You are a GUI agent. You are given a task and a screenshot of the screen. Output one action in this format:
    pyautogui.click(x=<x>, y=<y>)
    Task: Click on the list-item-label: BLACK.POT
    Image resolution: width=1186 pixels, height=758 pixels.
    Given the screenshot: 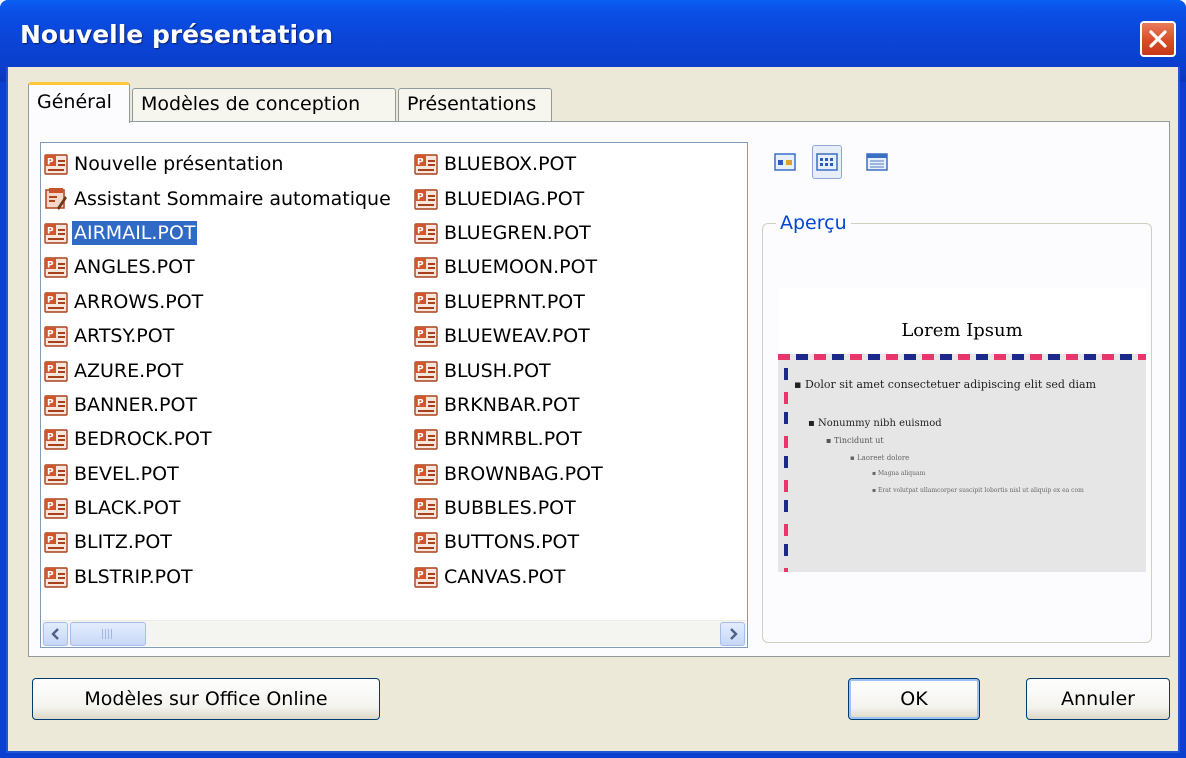 What is the action you would take?
    pyautogui.click(x=127, y=508)
    